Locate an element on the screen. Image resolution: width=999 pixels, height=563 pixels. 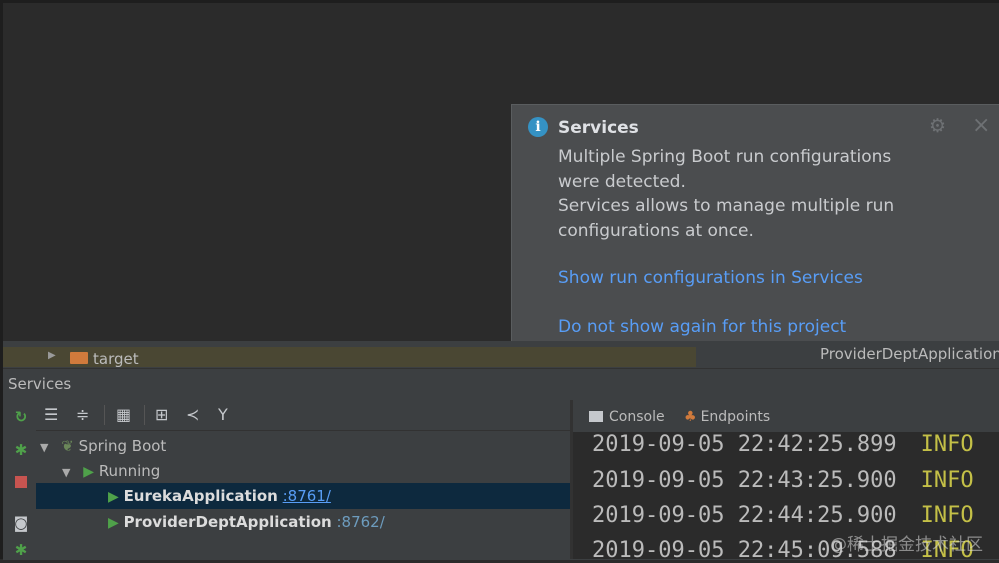
log-timestamp: 2019-09-05 22:44:25.900 is located at coordinates (744, 515).